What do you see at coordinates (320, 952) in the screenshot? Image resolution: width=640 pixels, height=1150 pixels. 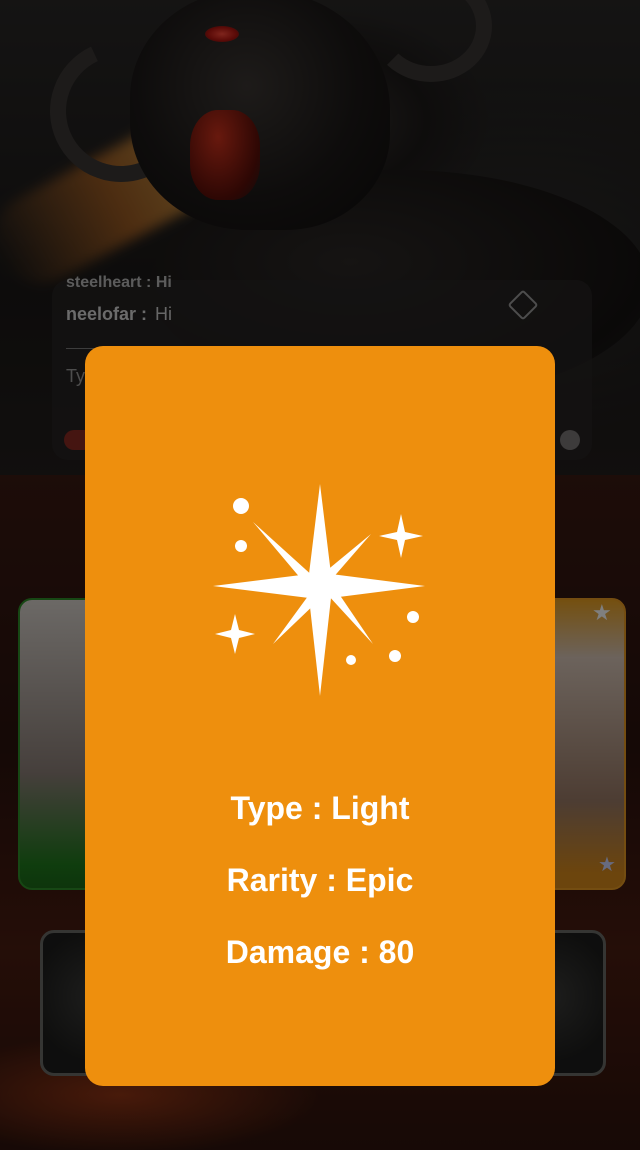 I see `card-damage: Damage : 80` at bounding box center [320, 952].